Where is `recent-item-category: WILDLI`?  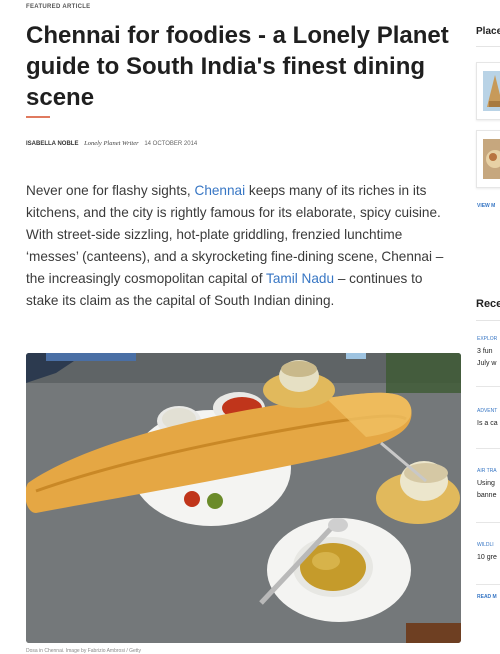 recent-item-category: WILDLI is located at coordinates (485, 545).